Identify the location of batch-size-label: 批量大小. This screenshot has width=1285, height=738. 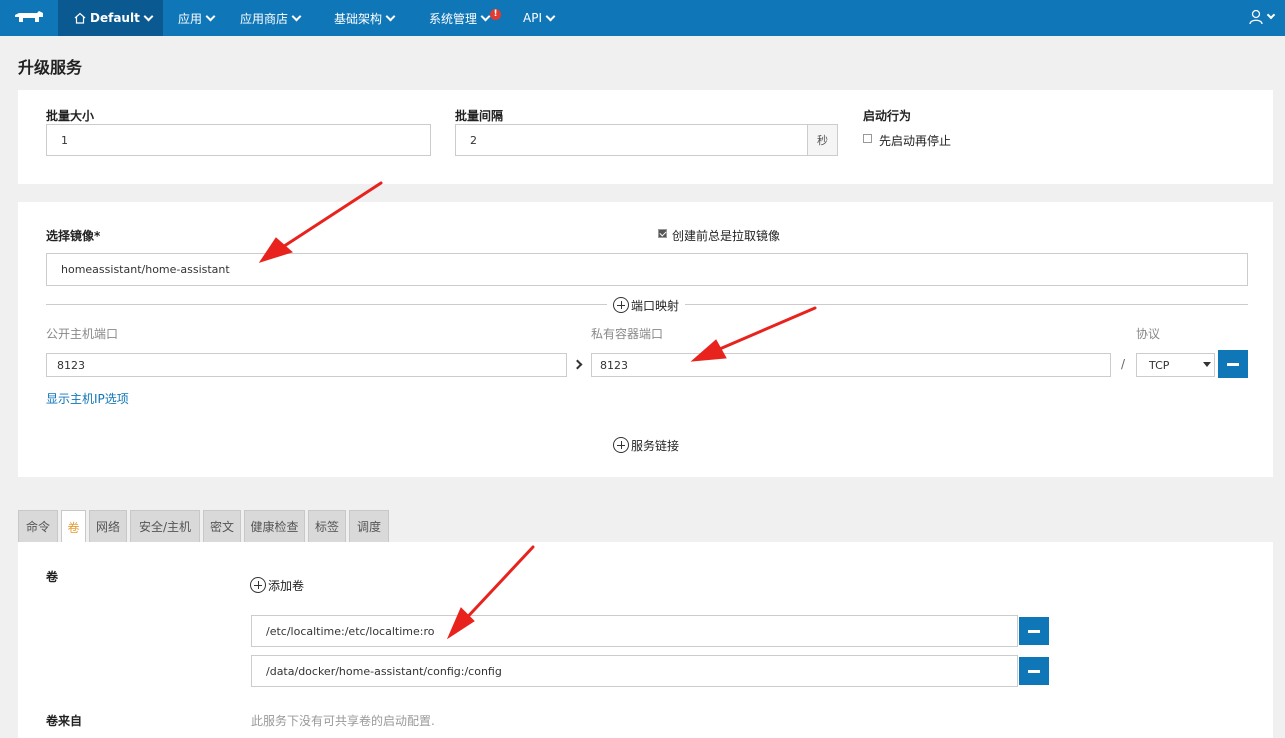
(70, 116).